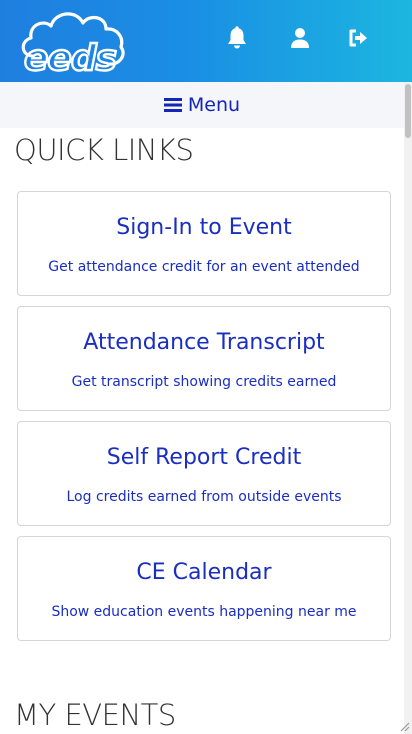 The height and width of the screenshot is (734, 412). Describe the element at coordinates (214, 105) in the screenshot. I see `menu-label: Menu` at that location.